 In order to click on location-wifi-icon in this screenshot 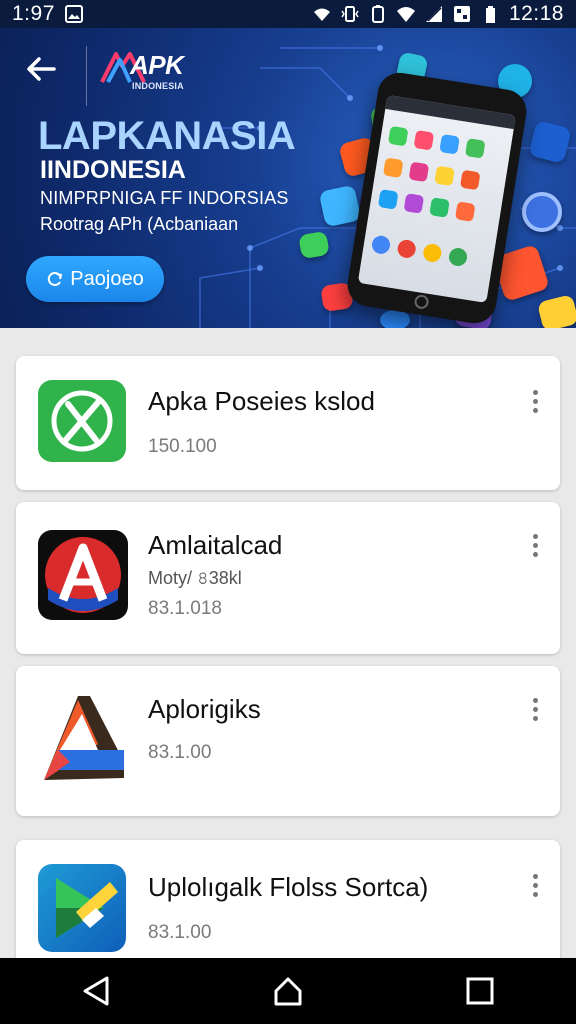, I will do `click(321, 14)`.